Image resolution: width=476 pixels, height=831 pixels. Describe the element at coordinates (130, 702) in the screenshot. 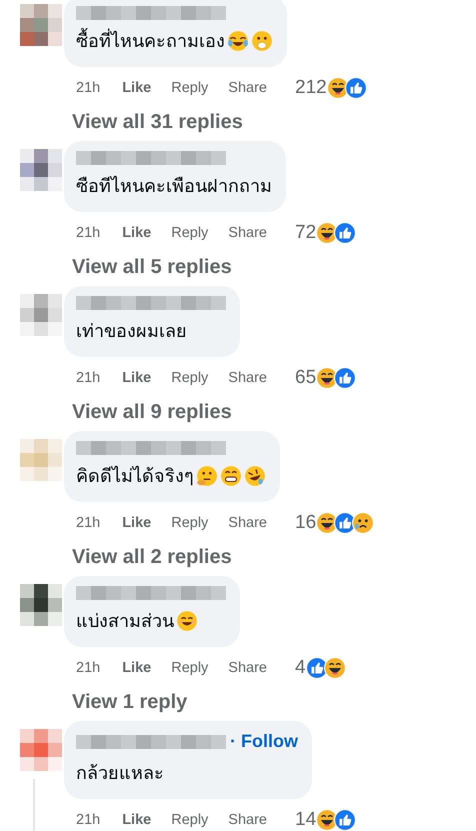

I see `view-replies-link: View 1 reply` at that location.